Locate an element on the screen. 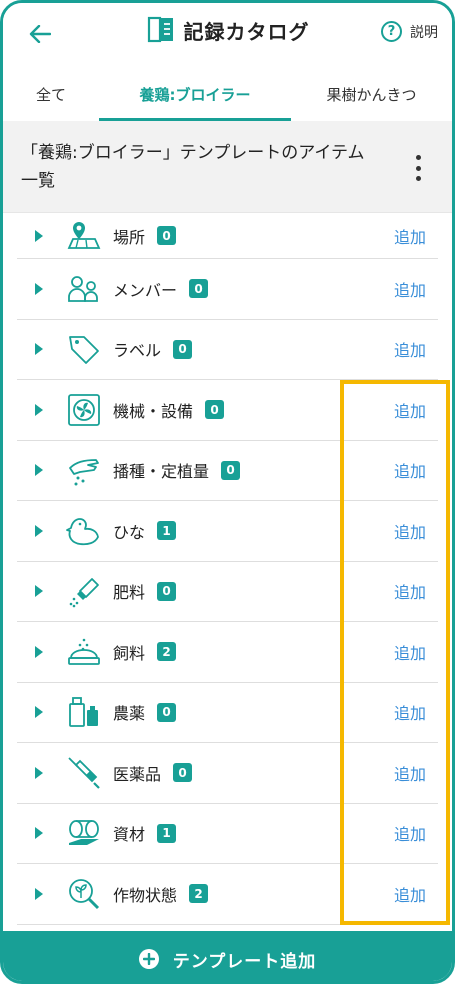  syringe-icon is located at coordinates (84, 773).